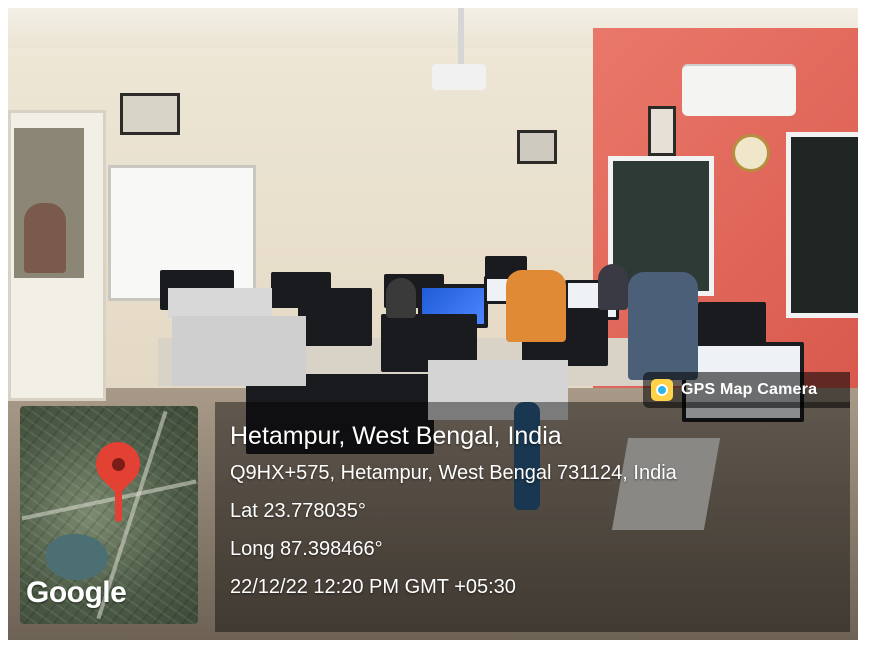 This screenshot has height=648, width=869. What do you see at coordinates (662, 390) in the screenshot?
I see `gps-map-camera-icon` at bounding box center [662, 390].